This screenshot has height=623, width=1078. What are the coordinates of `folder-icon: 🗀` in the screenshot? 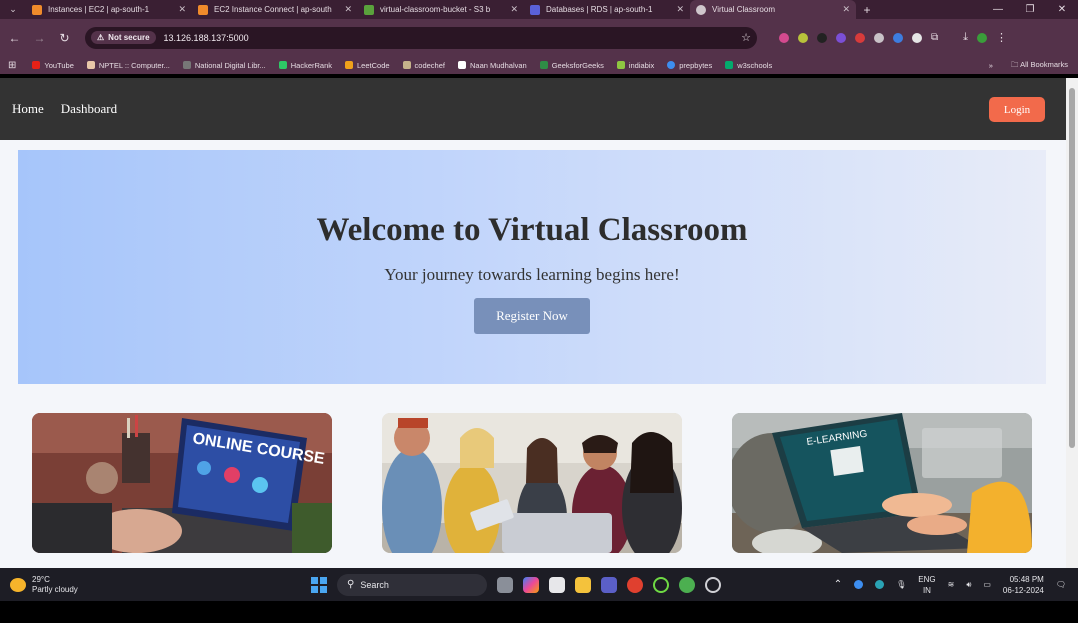 It's located at (1015, 64).